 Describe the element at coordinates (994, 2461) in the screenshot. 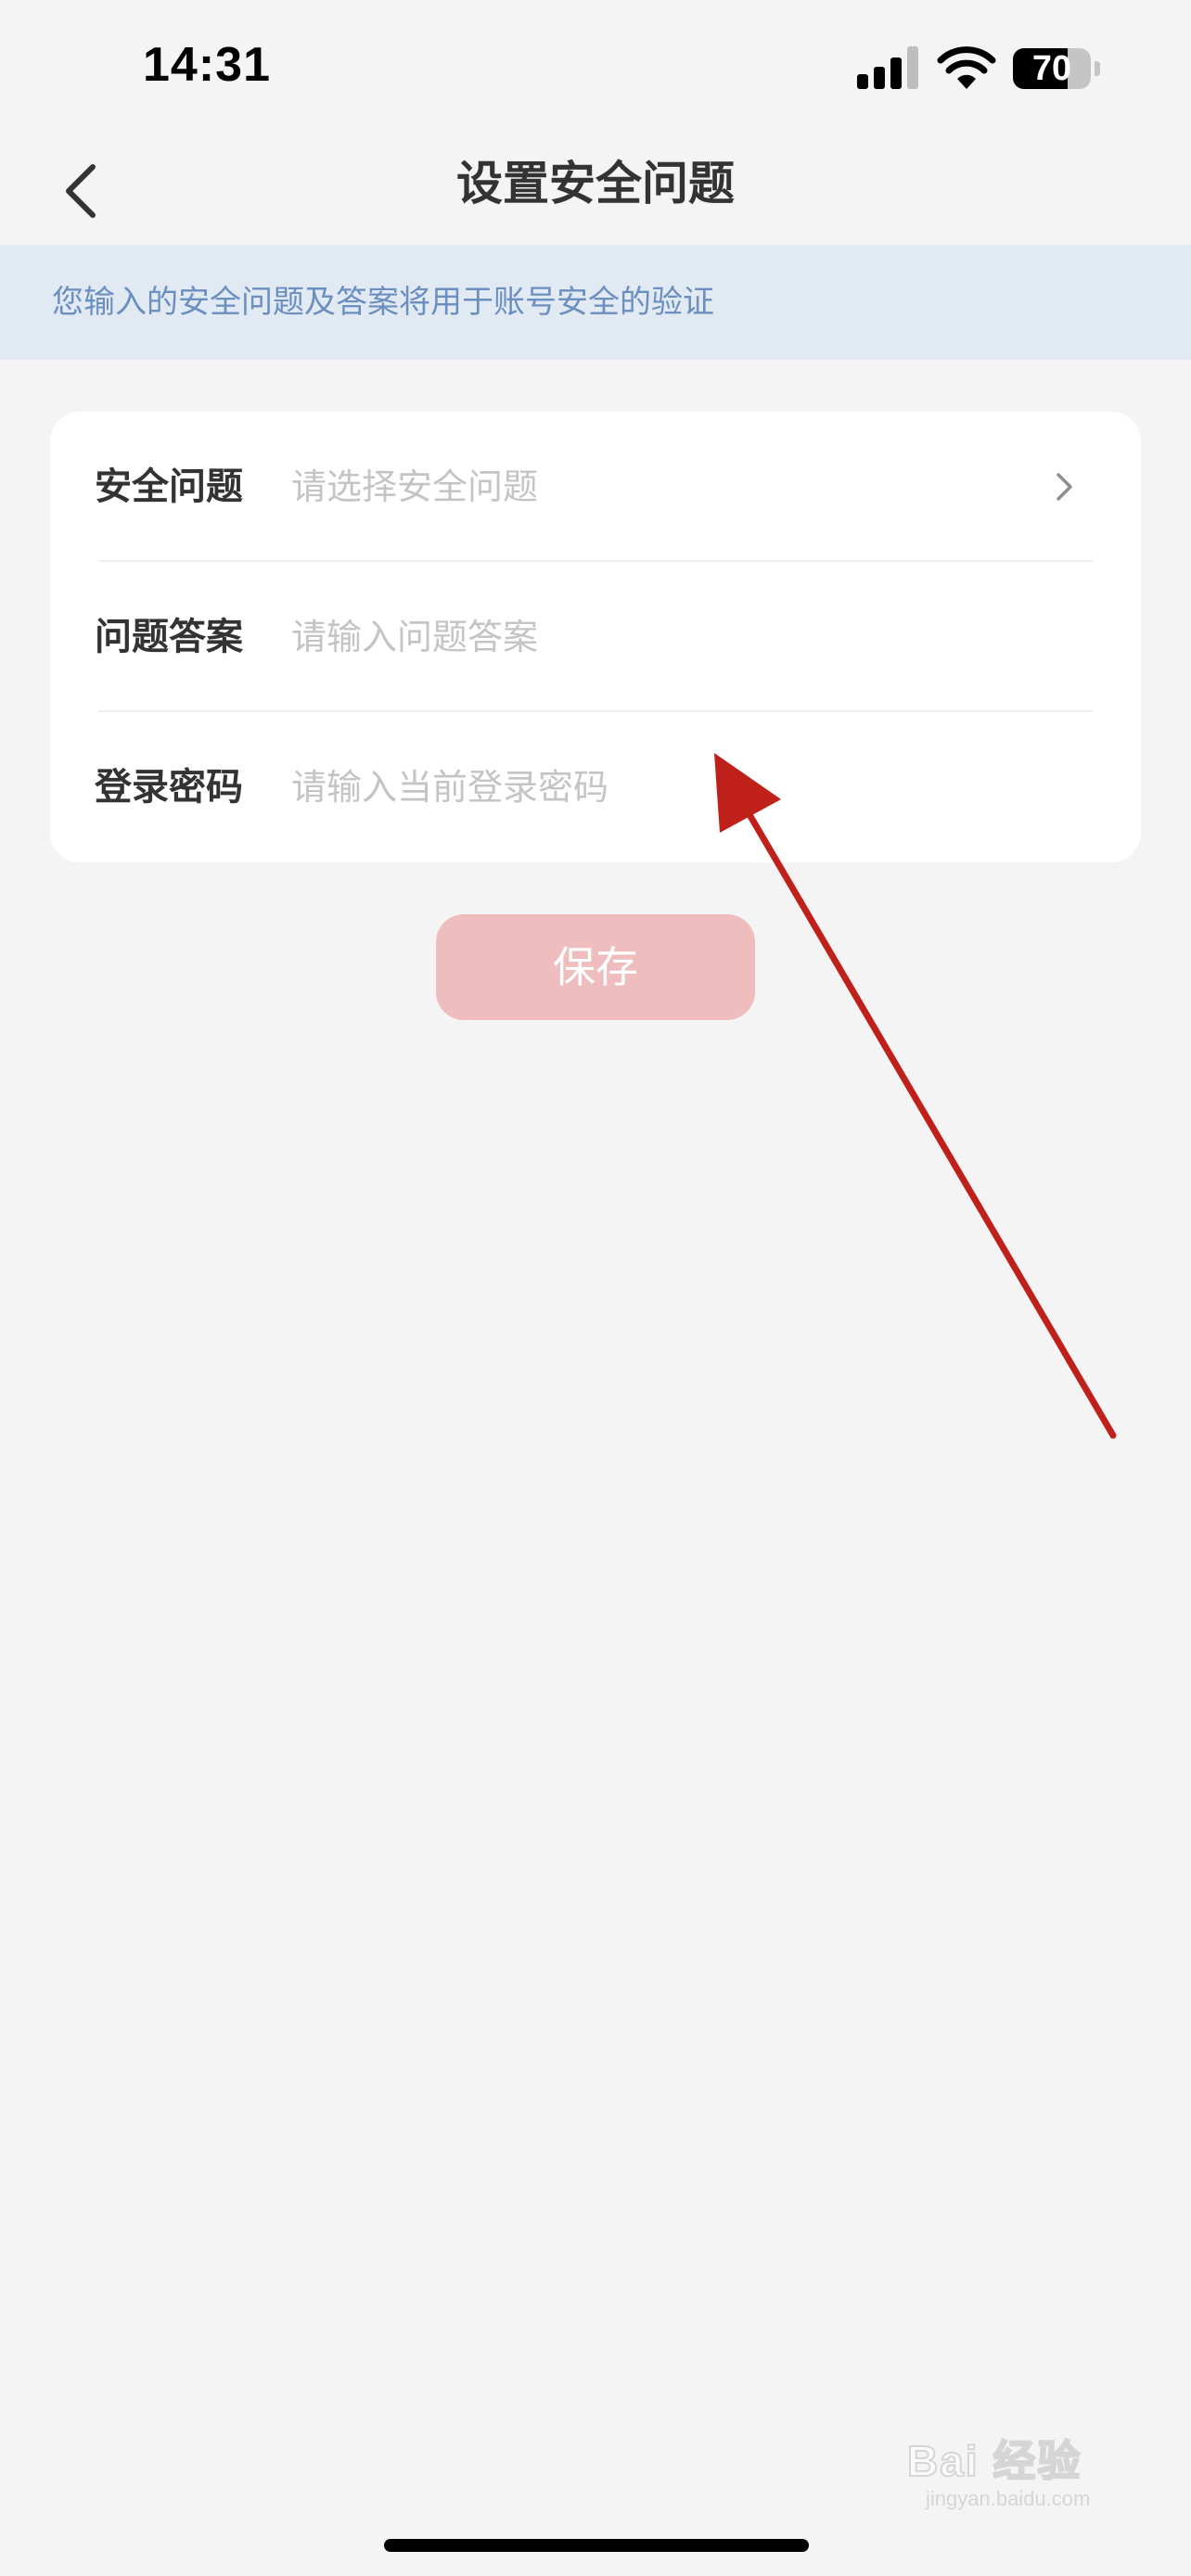

I see `watermark-logo-text: Bai 经验` at that location.